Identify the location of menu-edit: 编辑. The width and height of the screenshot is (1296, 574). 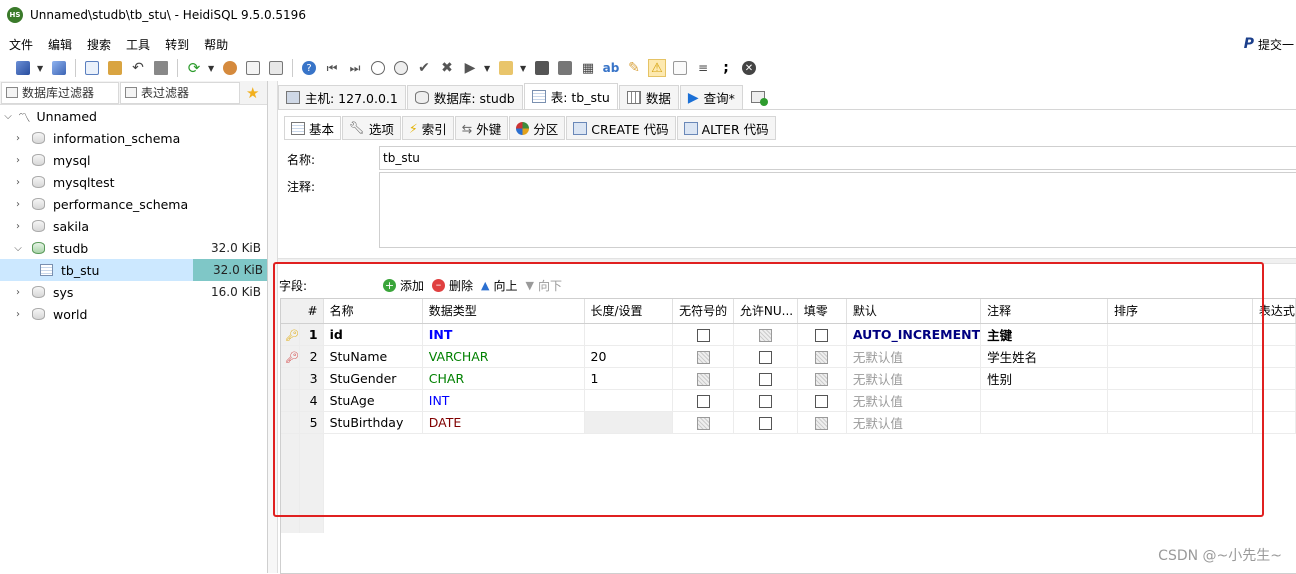
(58, 44).